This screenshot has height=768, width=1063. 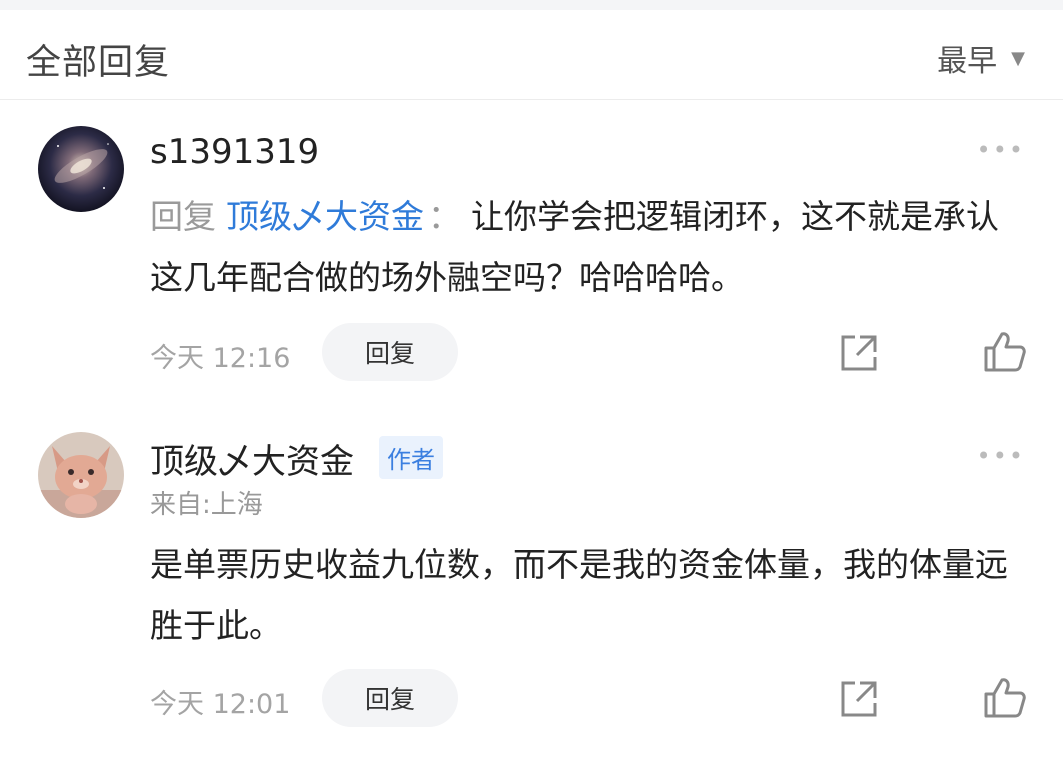 What do you see at coordinates (220, 704) in the screenshot?
I see `timestamp: 今天 12:01` at bounding box center [220, 704].